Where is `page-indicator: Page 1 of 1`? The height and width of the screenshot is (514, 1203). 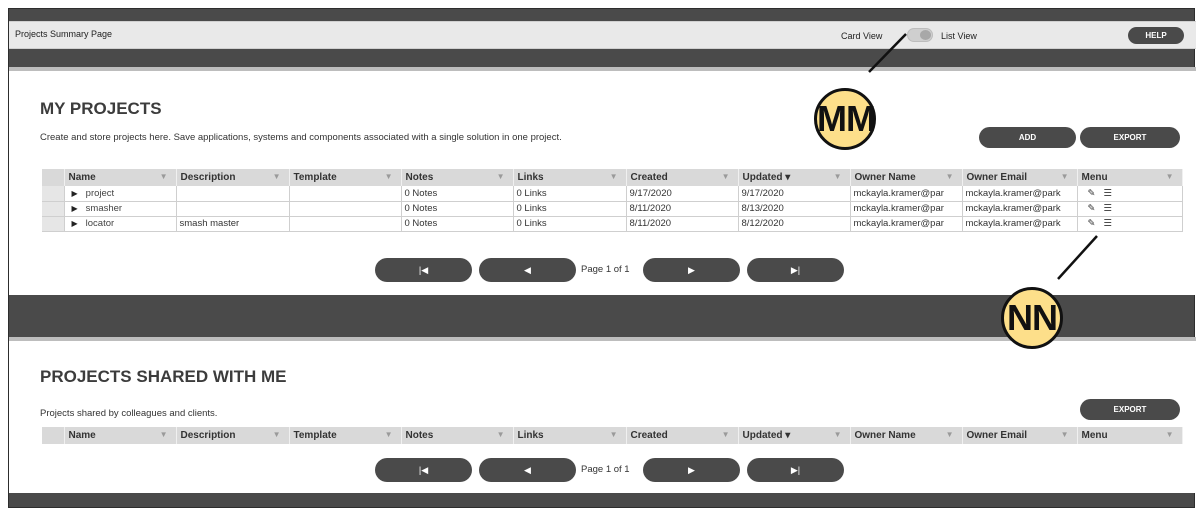
page-indicator: Page 1 of 1 is located at coordinates (605, 469).